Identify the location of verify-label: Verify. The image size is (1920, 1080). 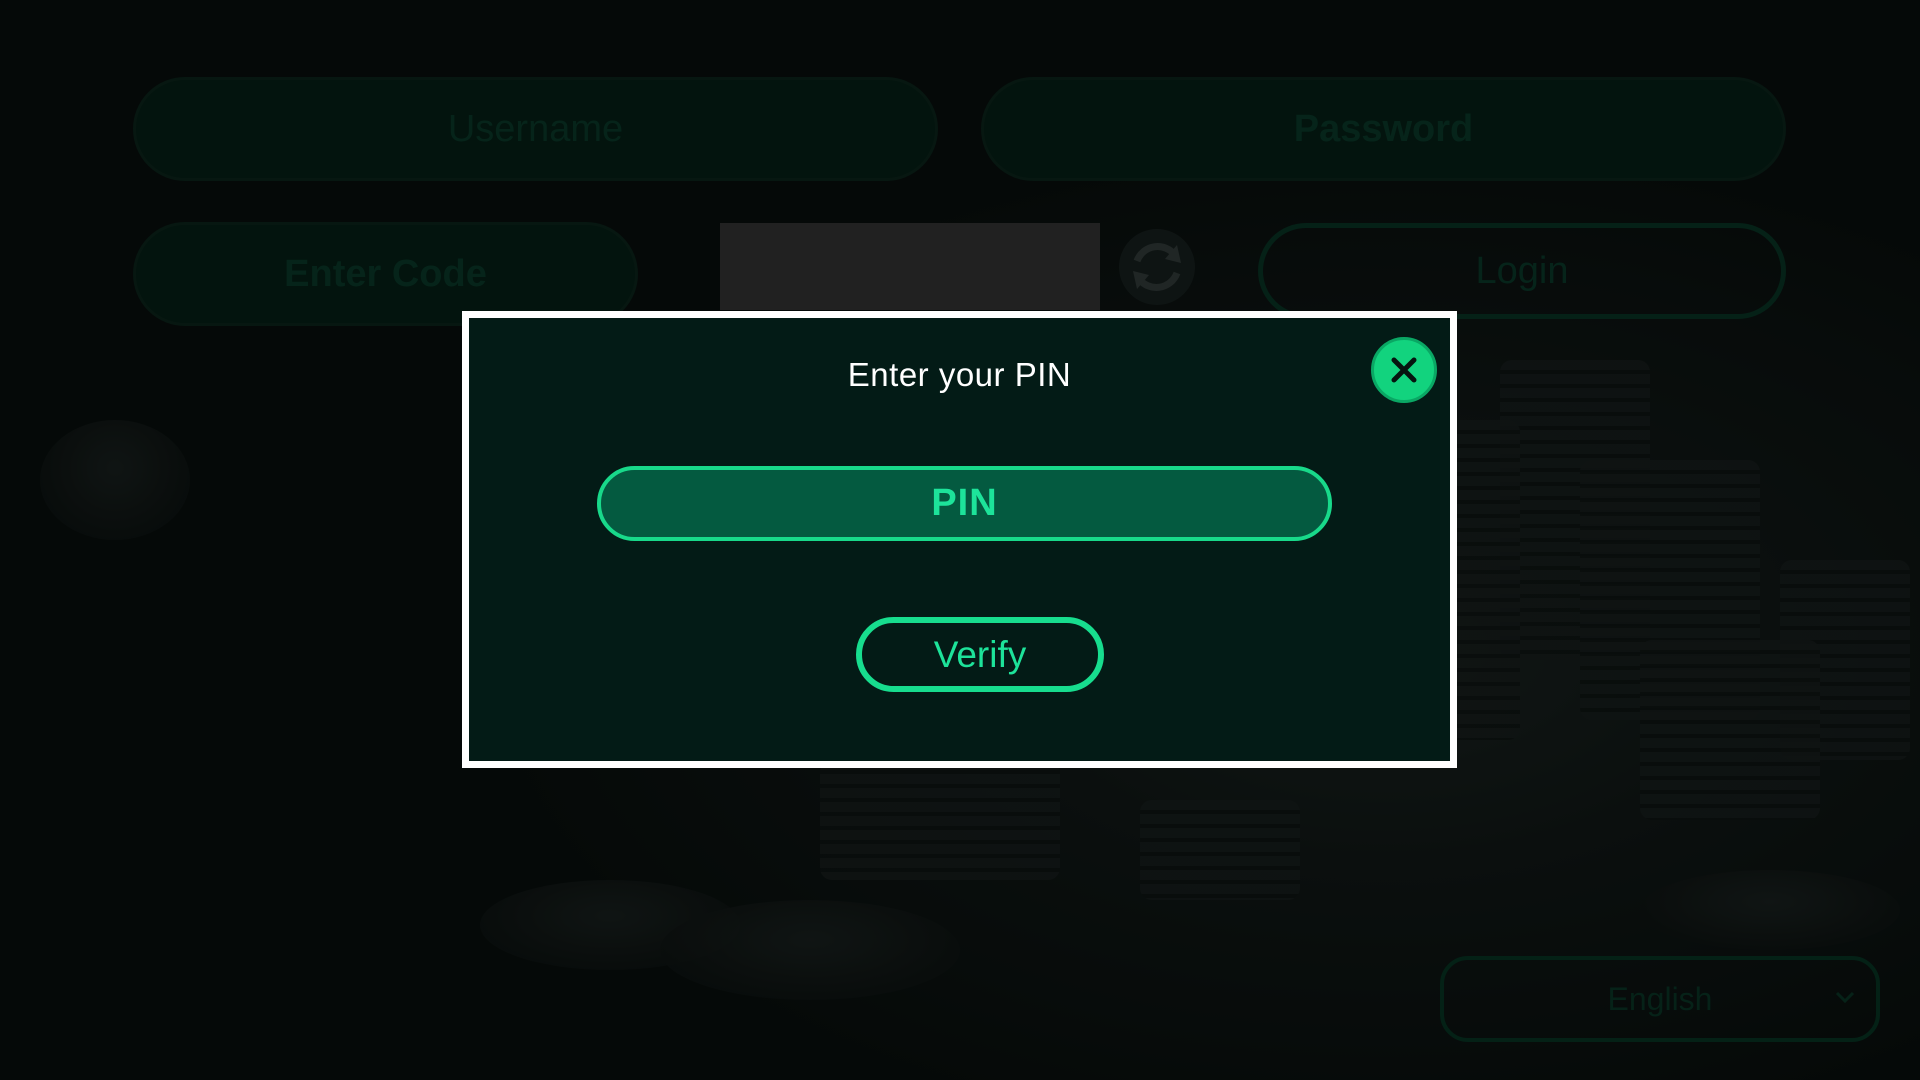
(980, 654).